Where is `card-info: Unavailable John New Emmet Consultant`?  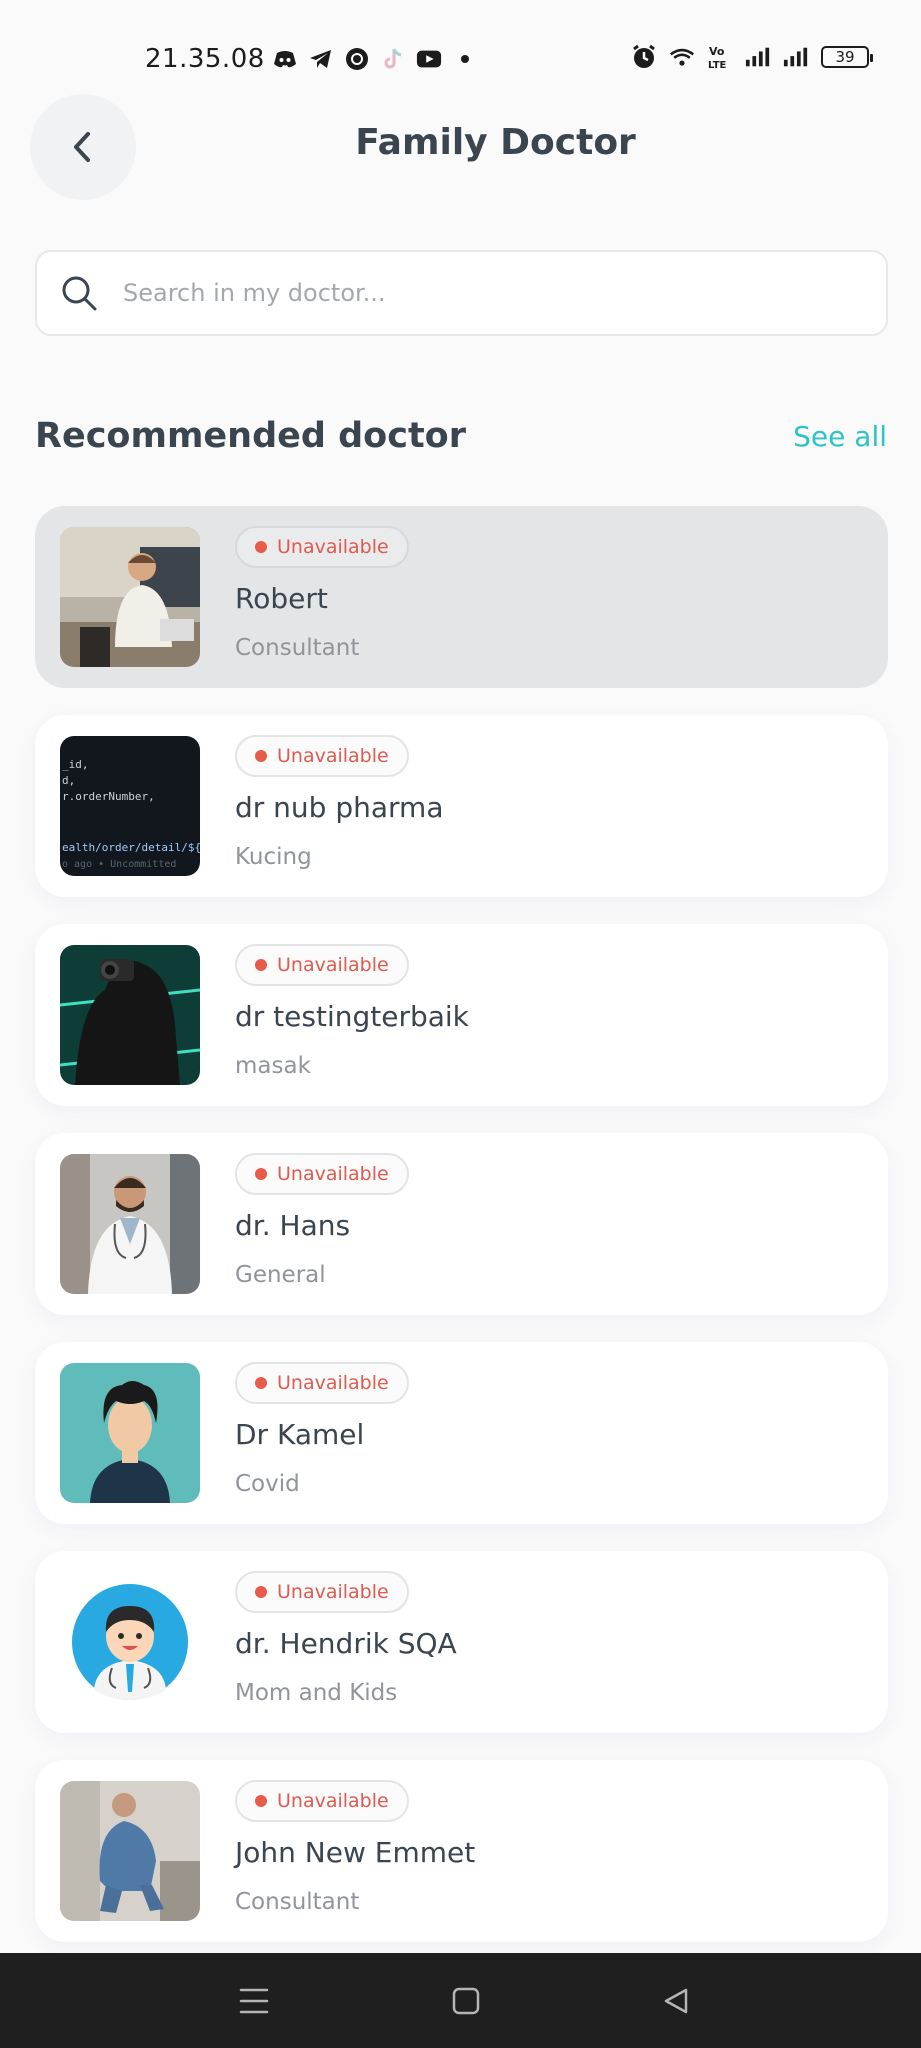
card-info: Unavailable John New Emmet Consultant is located at coordinates (355, 1847).